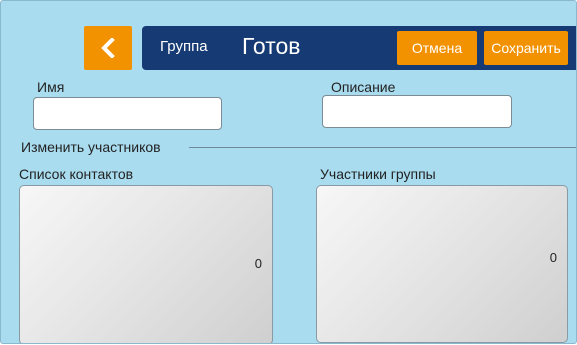  What do you see at coordinates (51, 87) in the screenshot?
I see `name-label: Имя` at bounding box center [51, 87].